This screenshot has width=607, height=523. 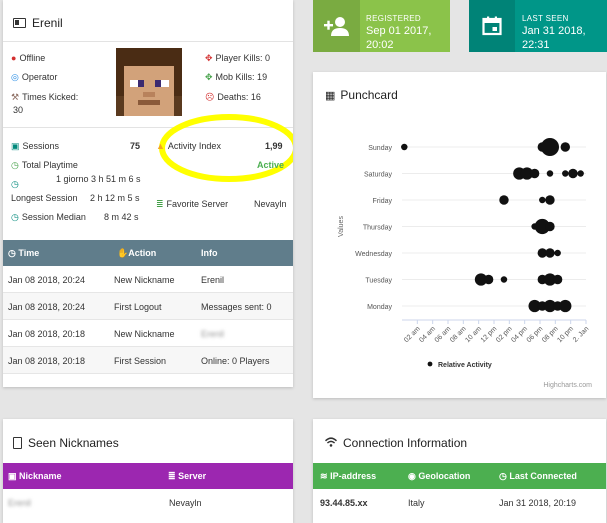 What do you see at coordinates (15, 77) in the screenshot?
I see `operator-icon: ◎` at bounding box center [15, 77].